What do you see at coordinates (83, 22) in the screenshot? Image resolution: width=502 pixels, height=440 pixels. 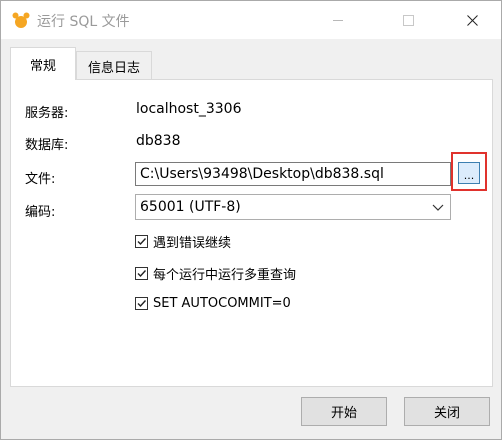 I see `window-title: 运行 SQL 文件` at bounding box center [83, 22].